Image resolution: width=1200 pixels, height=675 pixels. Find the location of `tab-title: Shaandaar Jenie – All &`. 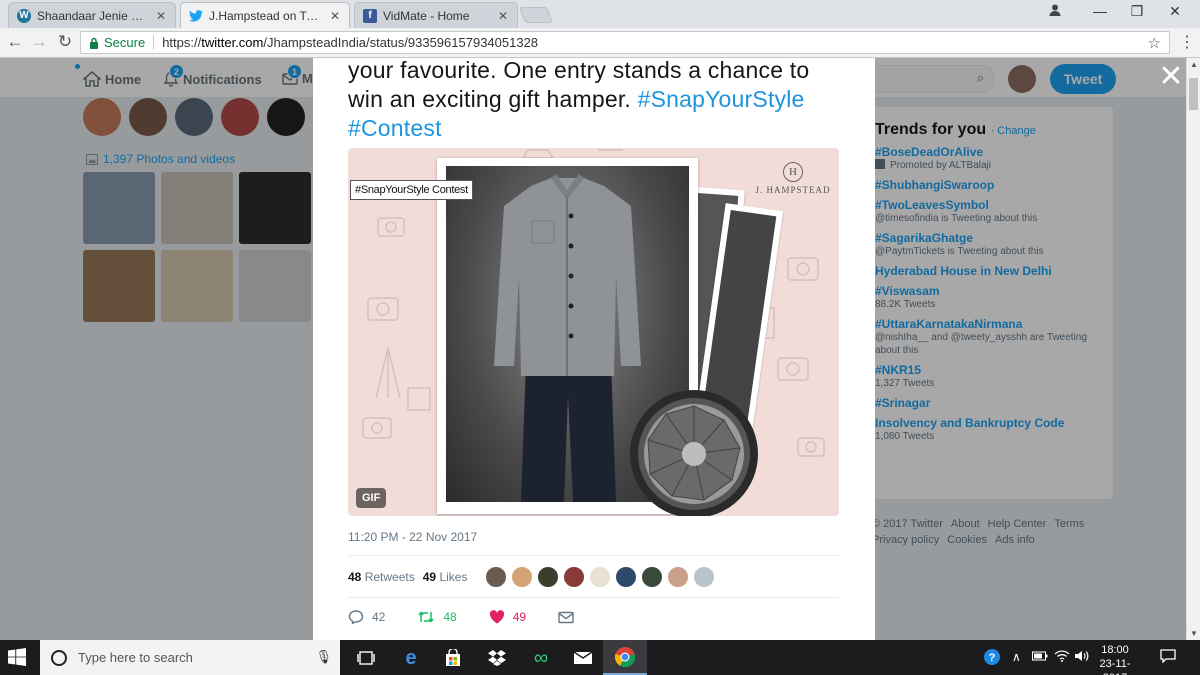

tab-title: Shaandaar Jenie – All & is located at coordinates (93, 15).